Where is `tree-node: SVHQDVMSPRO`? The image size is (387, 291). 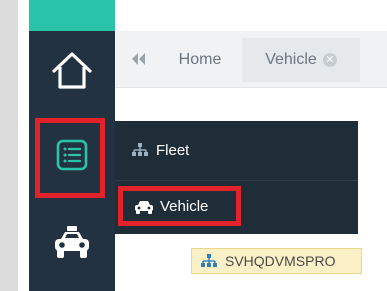
tree-node: SVHQDVMSPRO is located at coordinates (276, 261).